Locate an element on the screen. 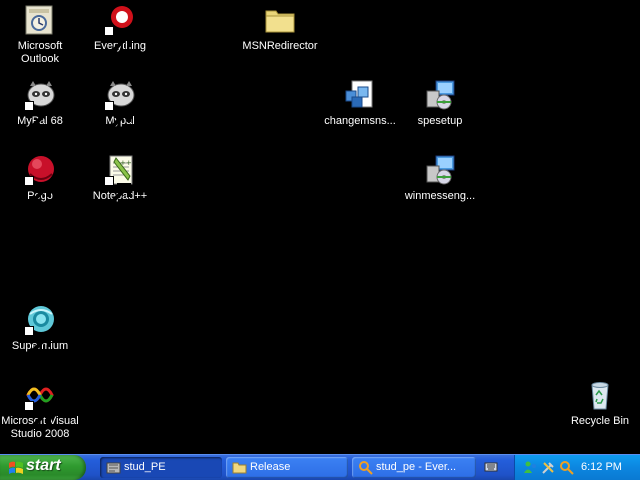 This screenshot has height=480, width=640. visual-studio-2008-icon is located at coordinates (40, 405).